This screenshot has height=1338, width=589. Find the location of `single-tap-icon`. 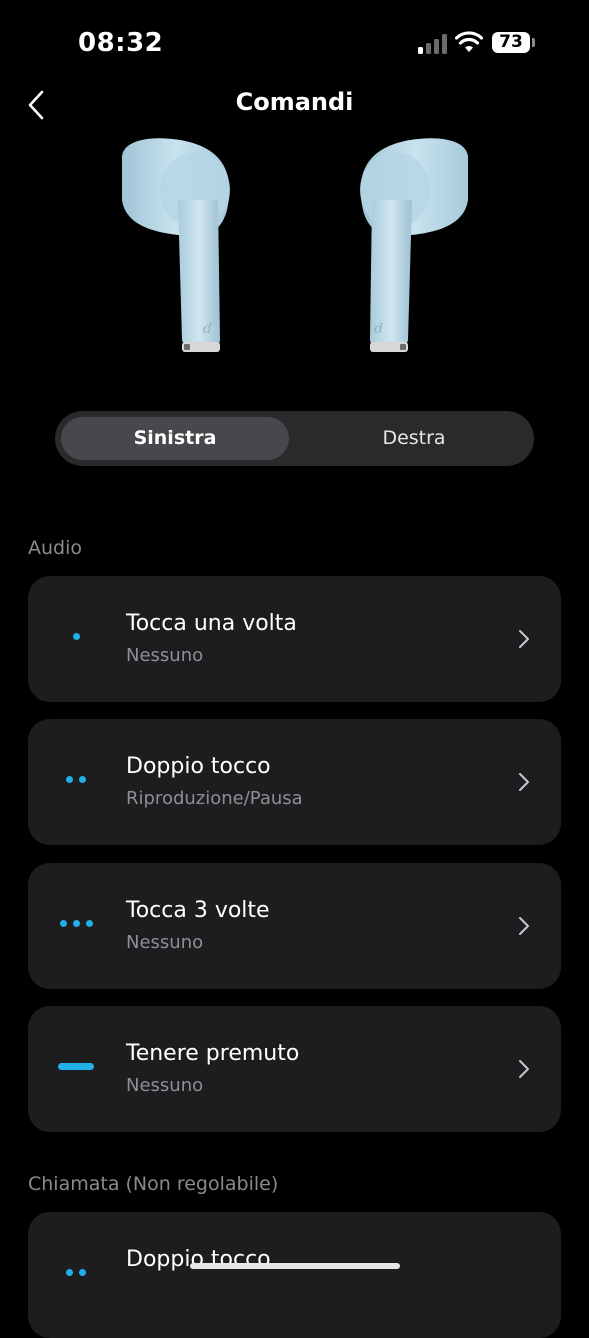

single-tap-icon is located at coordinates (78, 639).